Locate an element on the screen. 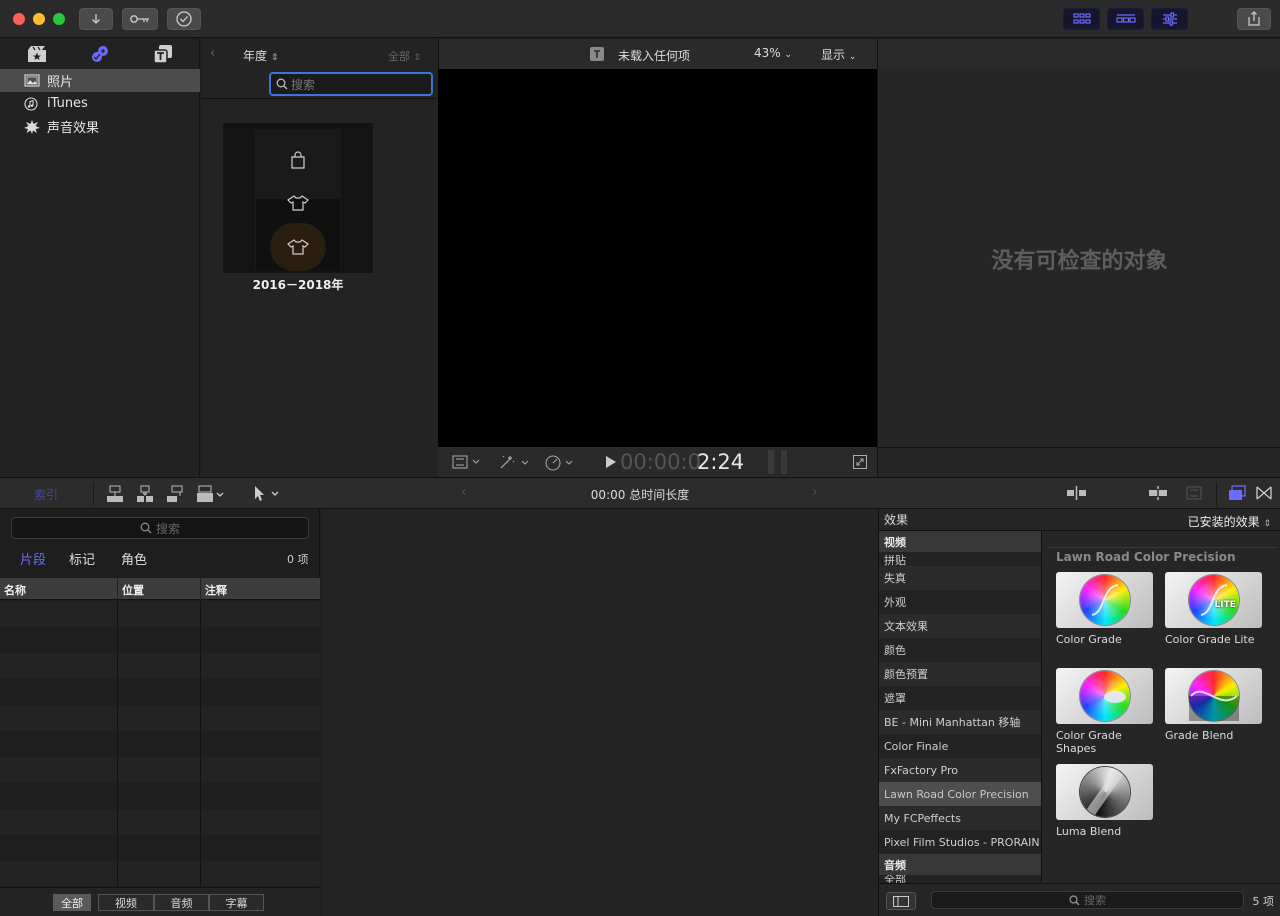 The width and height of the screenshot is (1280, 916). show-inspector-button is located at coordinates (1169, 19).